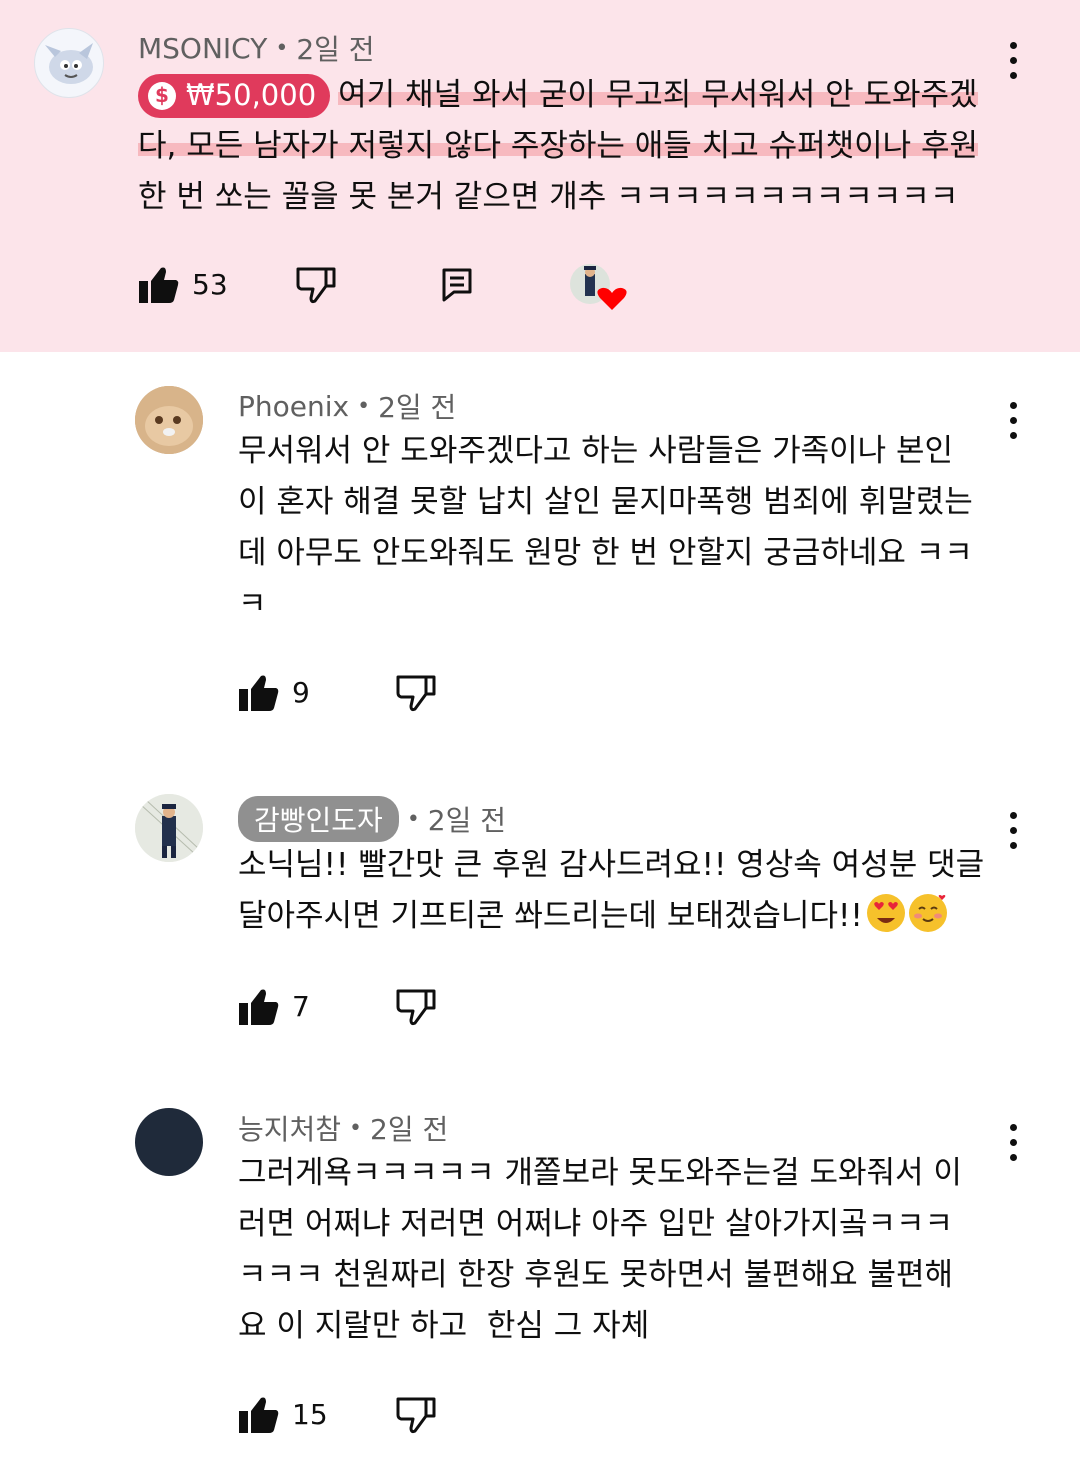 The width and height of the screenshot is (1080, 1472). Describe the element at coordinates (457, 285) in the screenshot. I see `reply-icon` at that location.